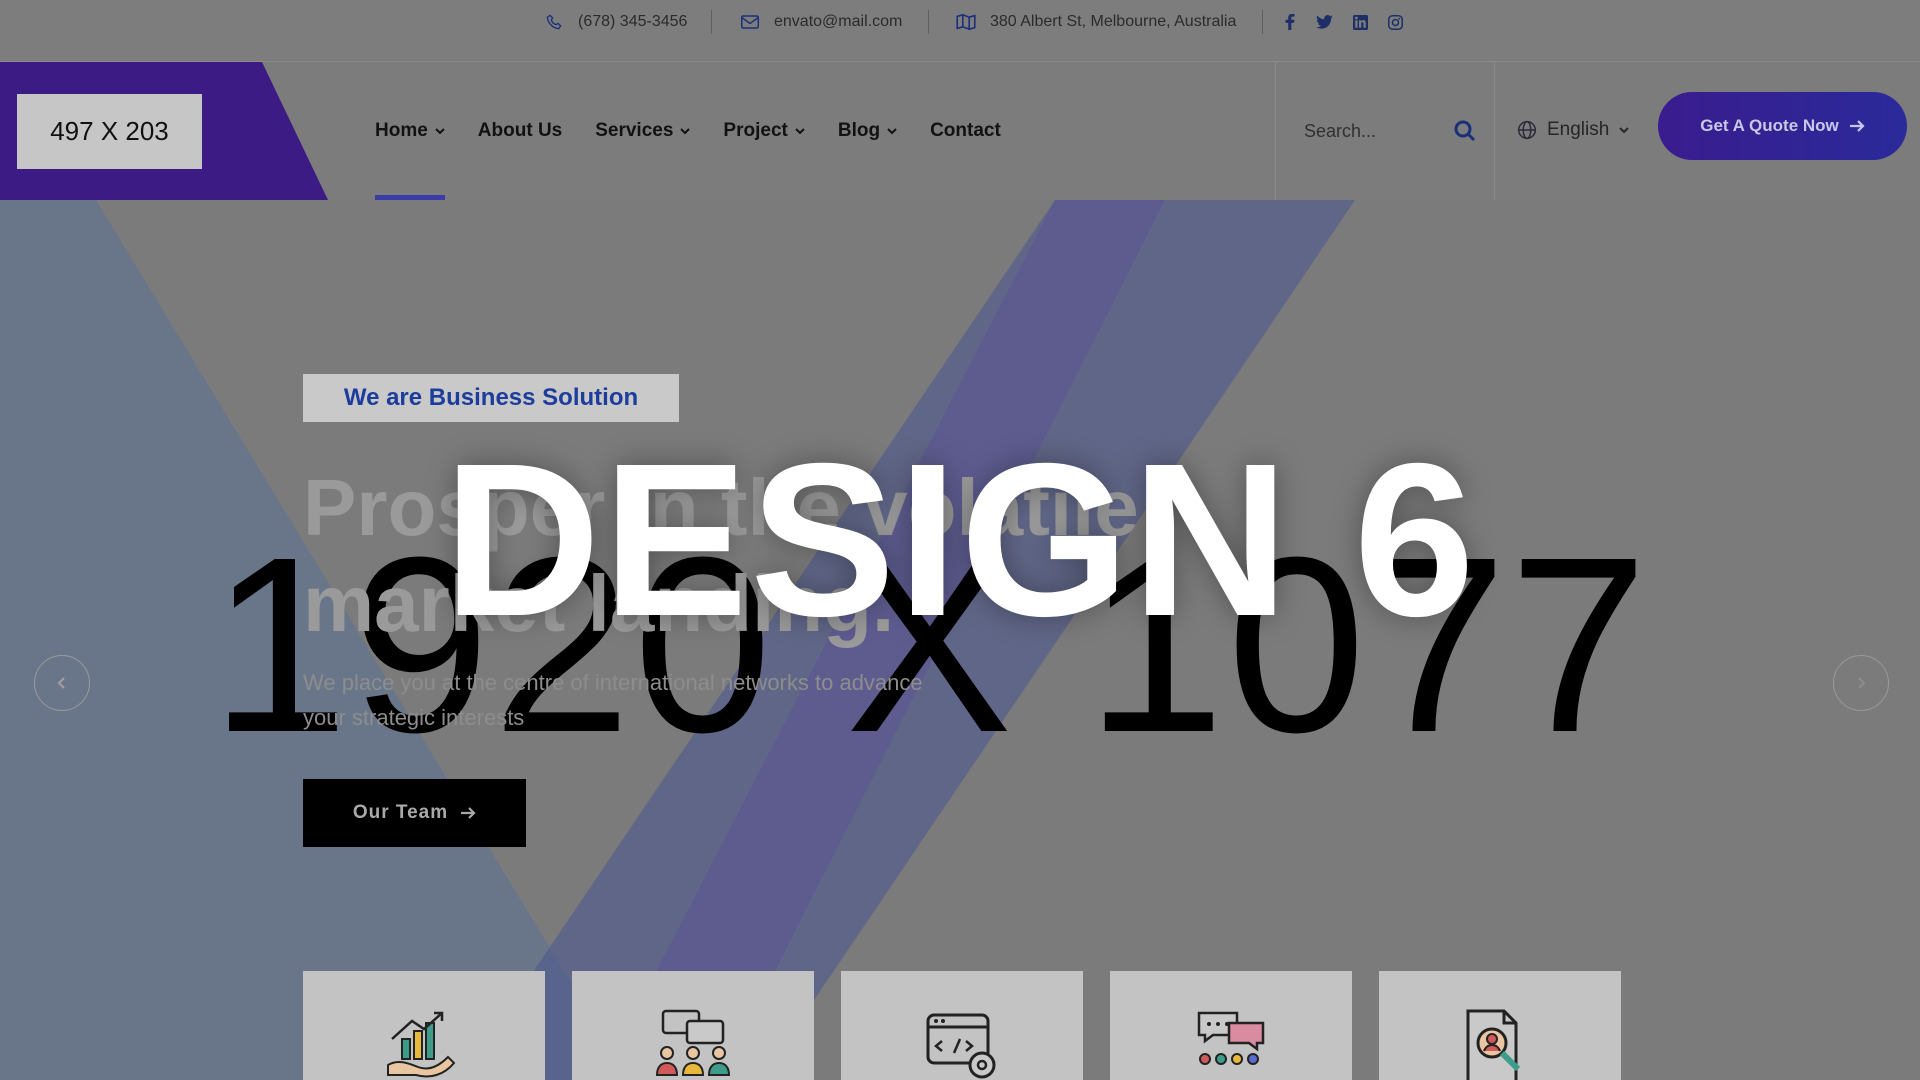  I want to click on logo-placeholder-text: 497 X 203, so click(109, 131).